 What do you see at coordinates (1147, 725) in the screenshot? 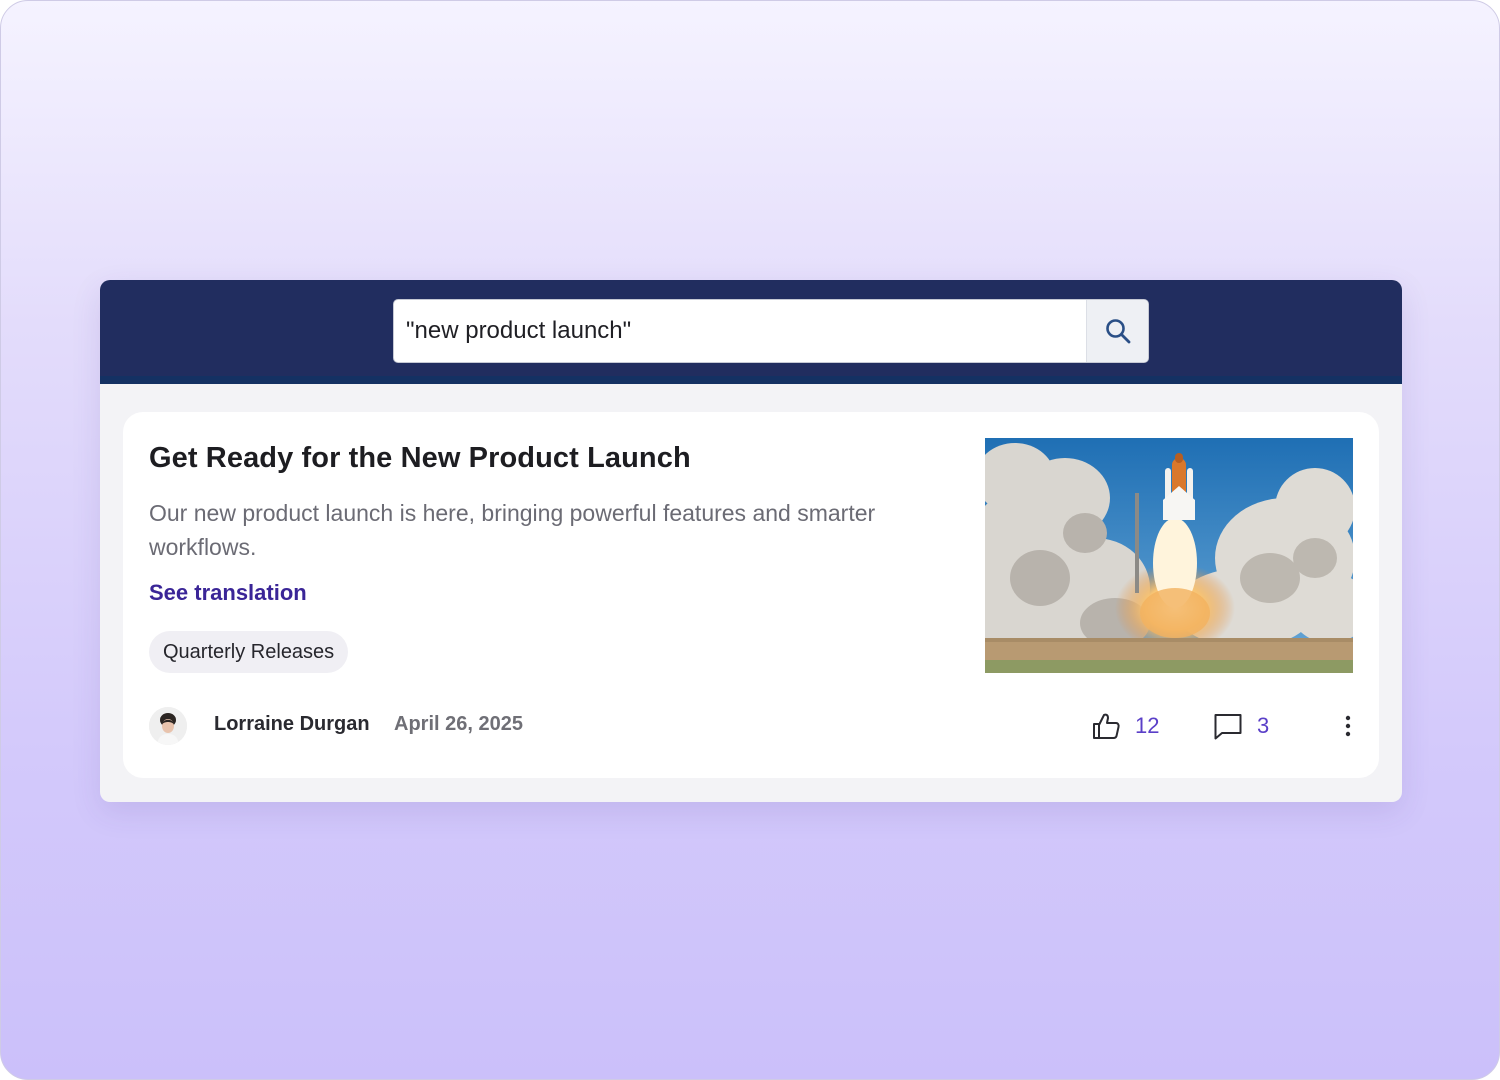
I see `like-count: 12` at bounding box center [1147, 725].